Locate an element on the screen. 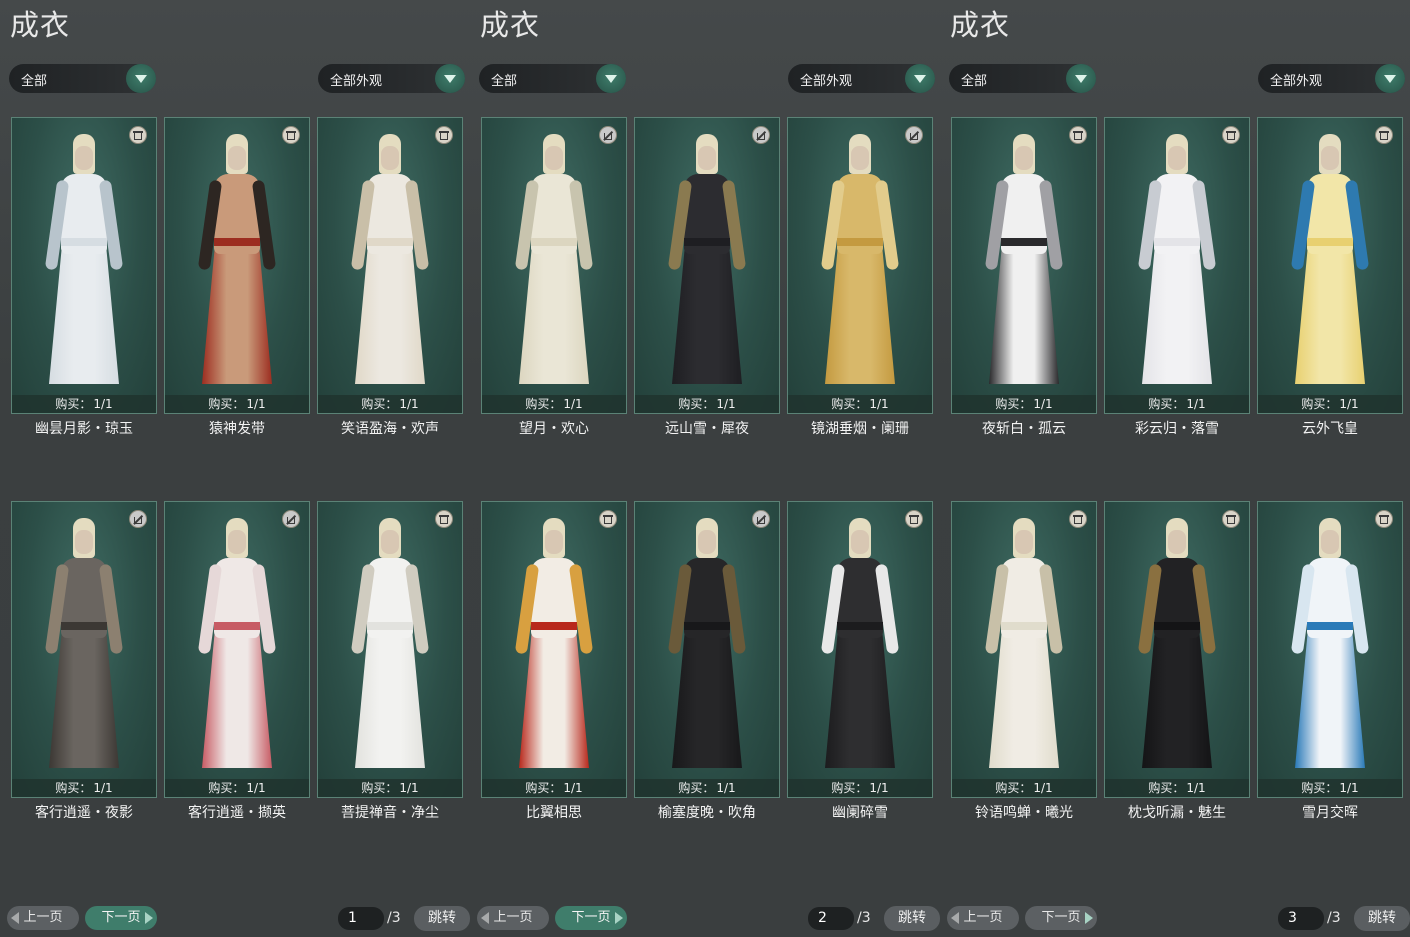  outfit-name: 比翼相思 is located at coordinates (554, 813).